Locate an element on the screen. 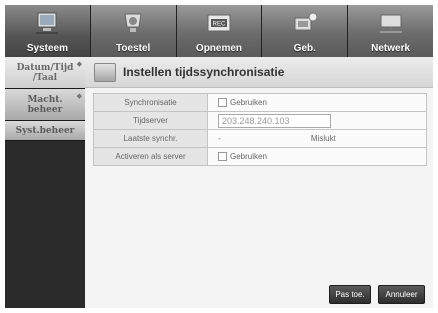 The image size is (438, 313). sidebar-item-label: /Taal is located at coordinates (45, 78).